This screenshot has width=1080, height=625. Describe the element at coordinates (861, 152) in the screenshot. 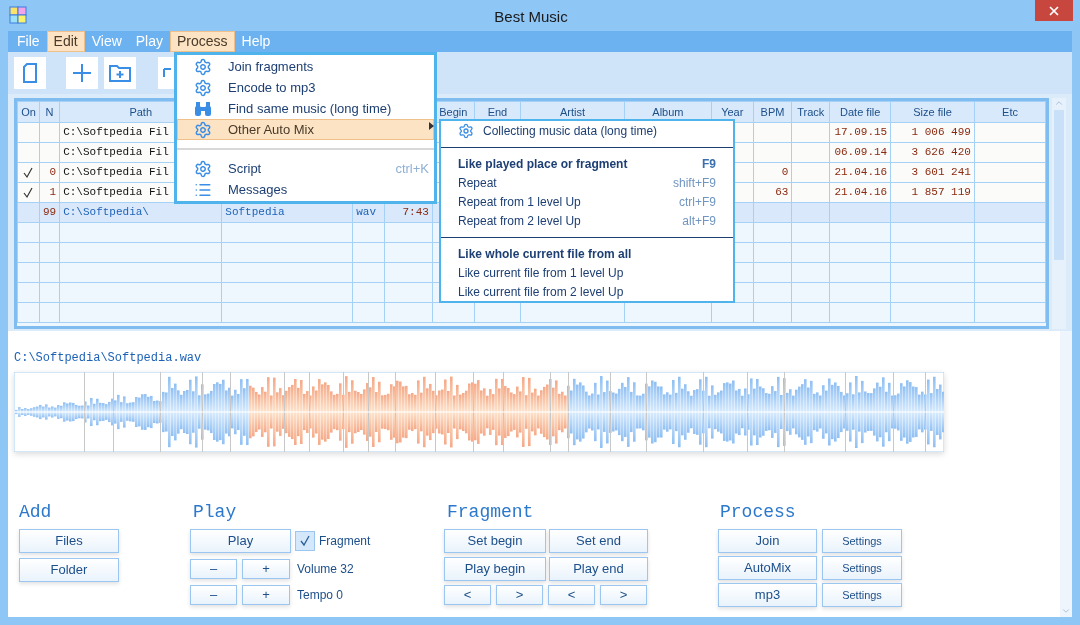

I see `table-cell: 06.09.14` at that location.